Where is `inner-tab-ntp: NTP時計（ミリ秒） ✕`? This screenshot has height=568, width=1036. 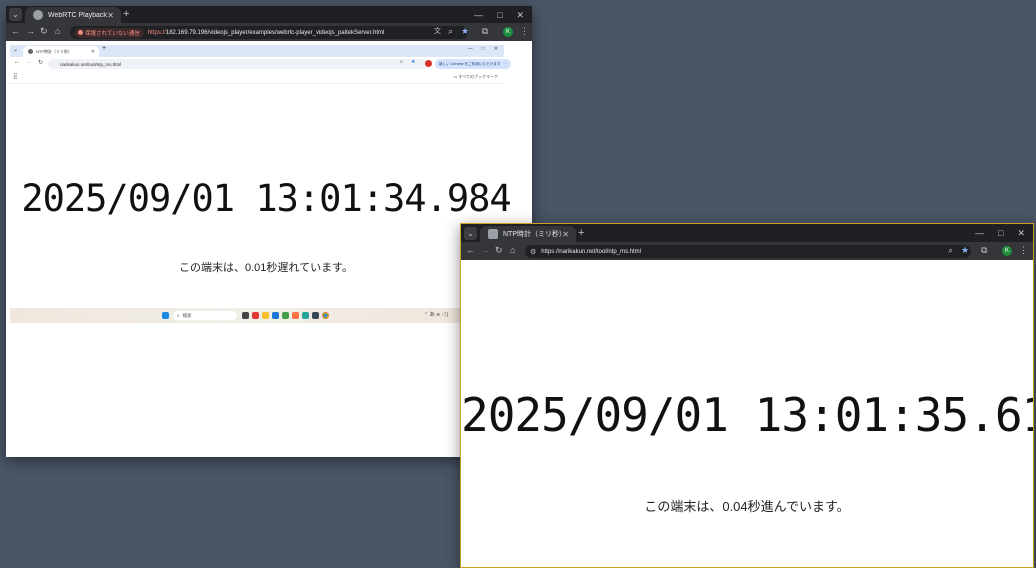
inner-tab-ntp: NTP時計（ミリ秒） ✕ is located at coordinates (61, 51).